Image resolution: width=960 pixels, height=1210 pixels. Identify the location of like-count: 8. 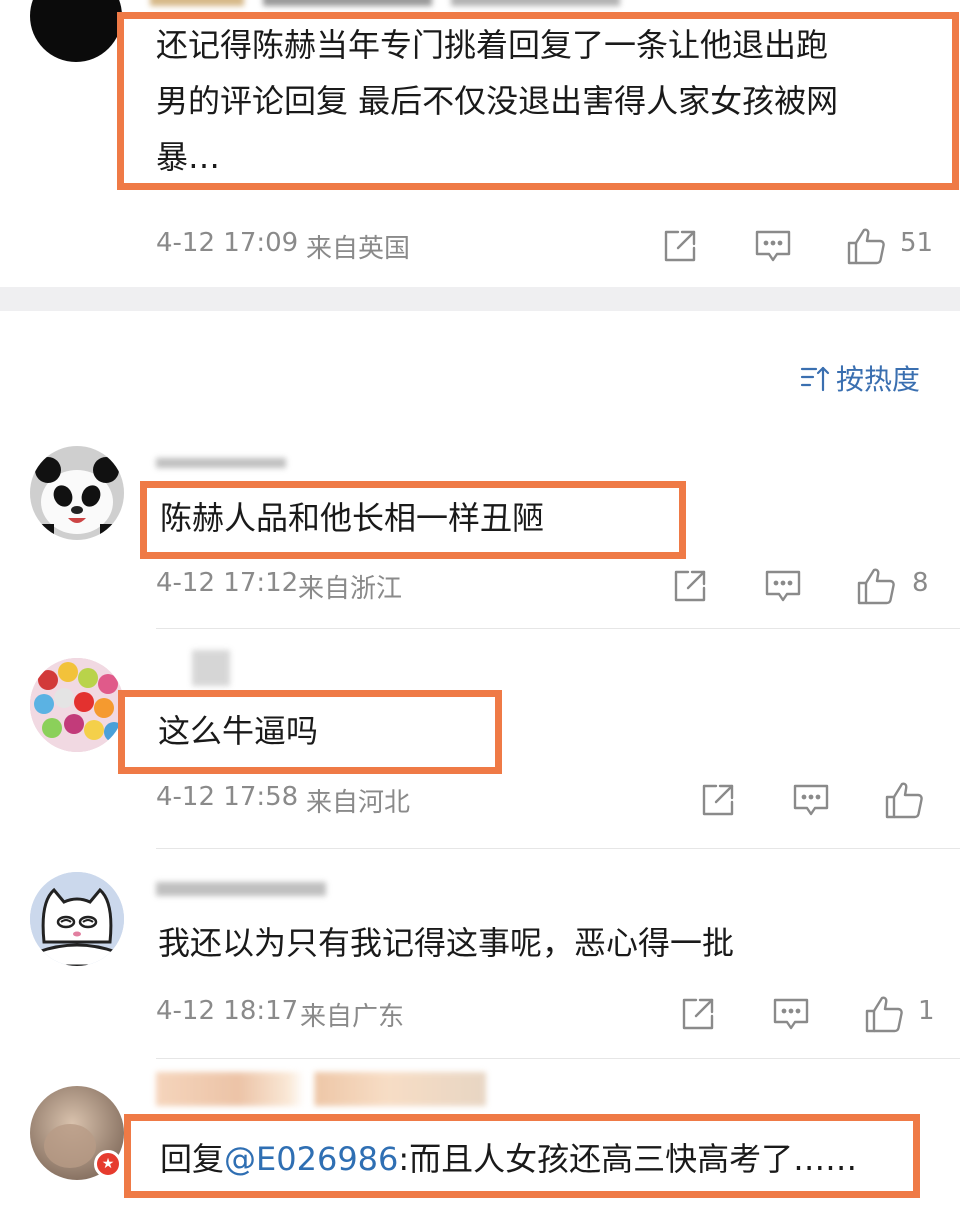
(920, 583).